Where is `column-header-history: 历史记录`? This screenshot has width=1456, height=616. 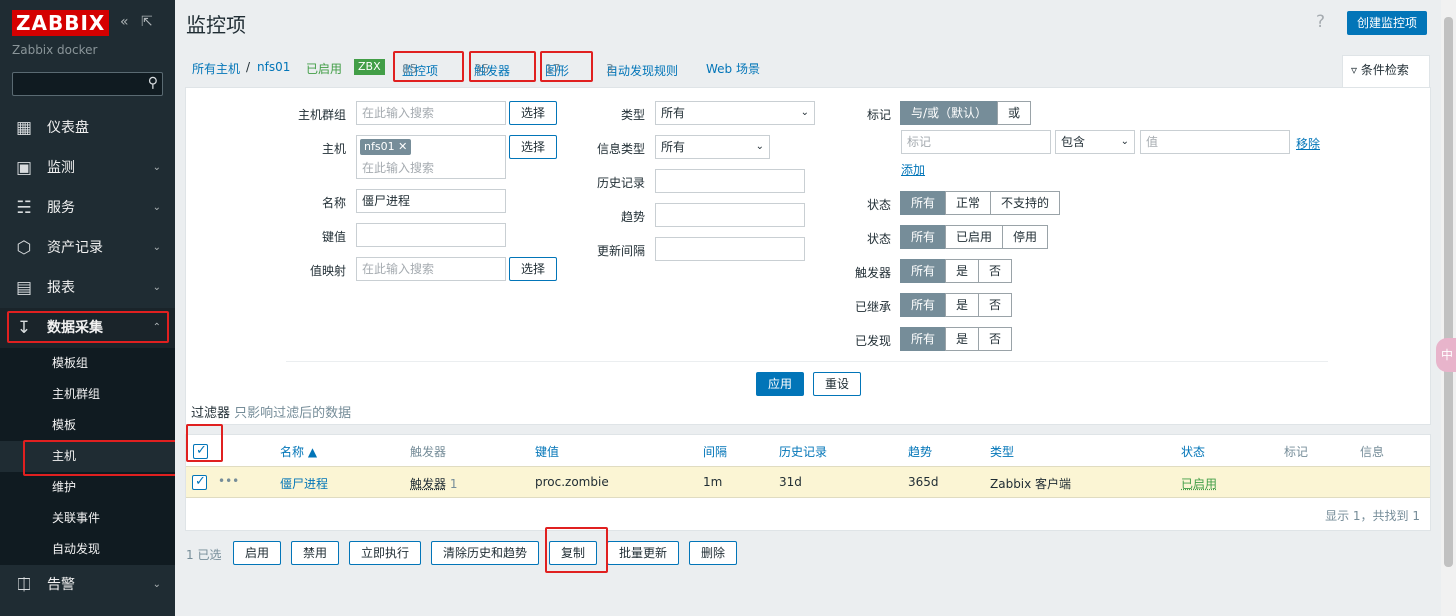
column-header-history: 历史记录 is located at coordinates (803, 451).